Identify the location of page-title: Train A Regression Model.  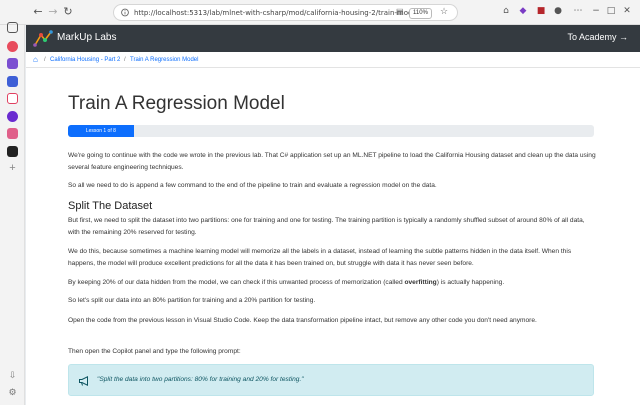
(176, 103).